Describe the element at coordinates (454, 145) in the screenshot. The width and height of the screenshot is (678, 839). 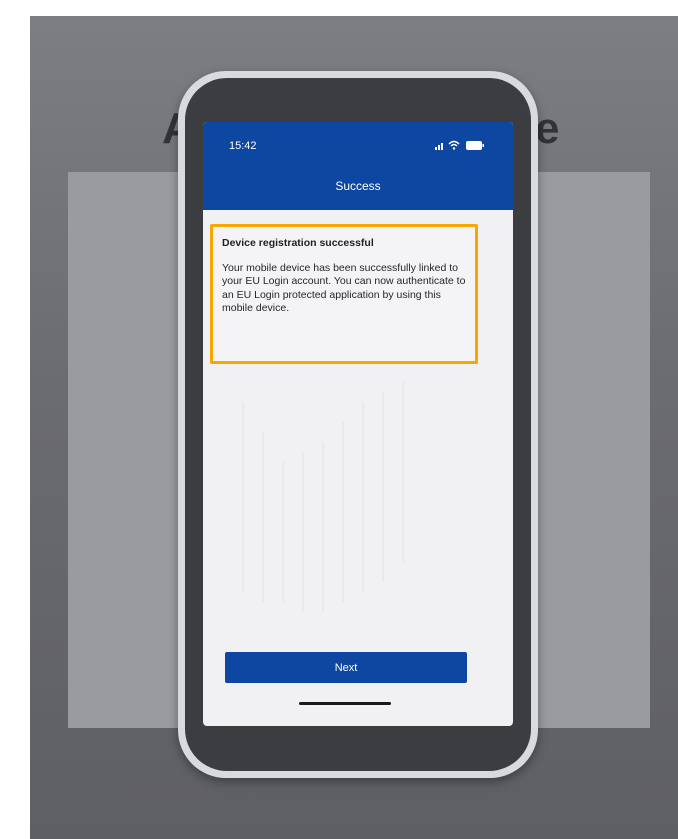
I see `wifi-icon` at that location.